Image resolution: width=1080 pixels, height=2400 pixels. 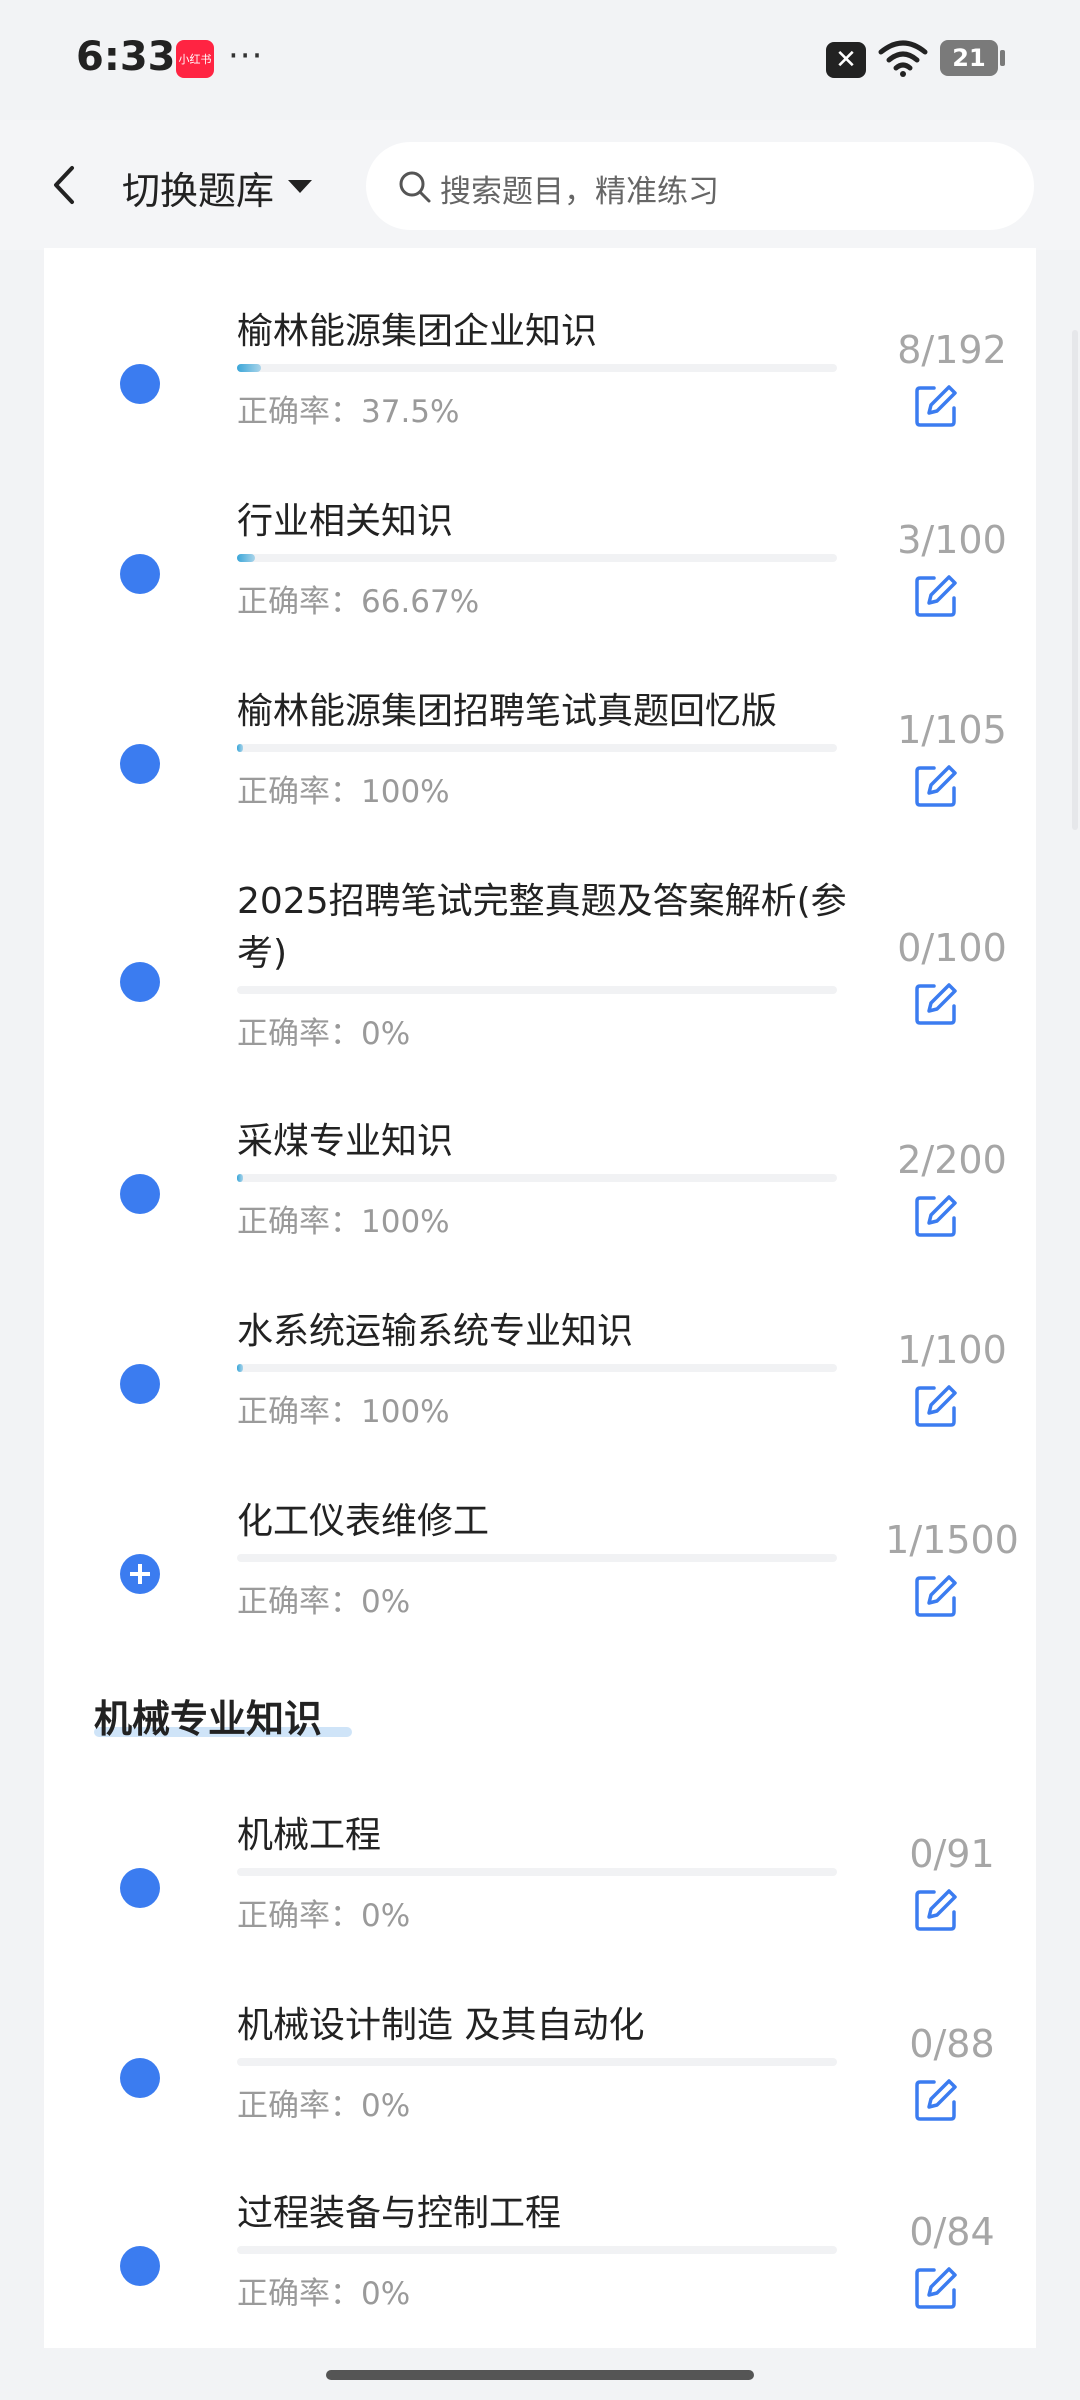 I want to click on status-time: 6:33, so click(x=126, y=57).